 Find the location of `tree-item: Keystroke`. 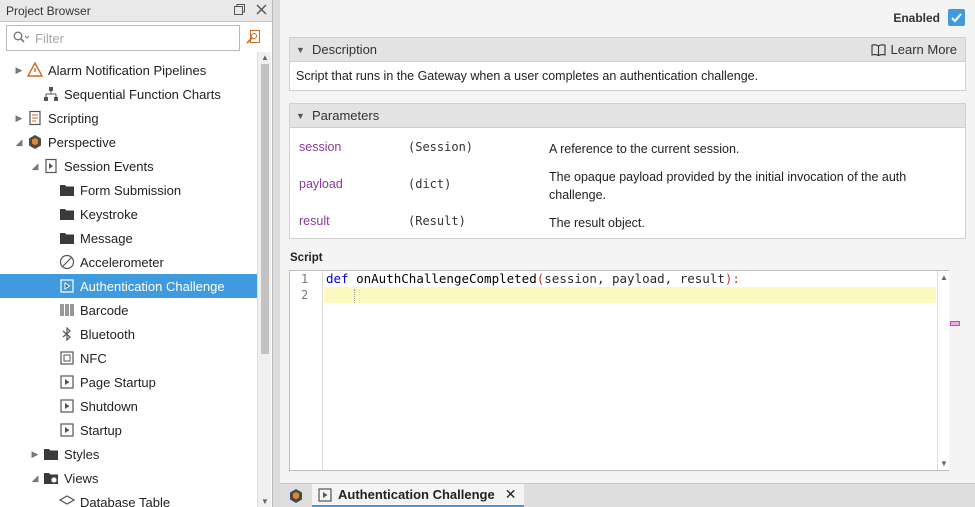

tree-item: Keystroke is located at coordinates (128, 214).